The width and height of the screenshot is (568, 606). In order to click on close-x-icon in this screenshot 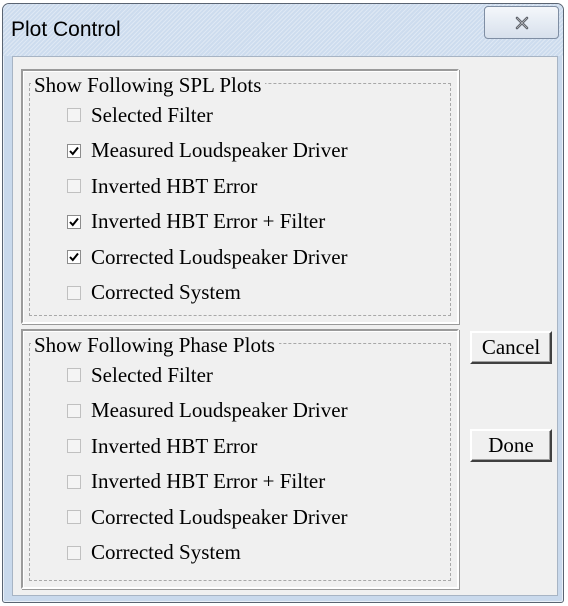, I will do `click(521, 22)`.